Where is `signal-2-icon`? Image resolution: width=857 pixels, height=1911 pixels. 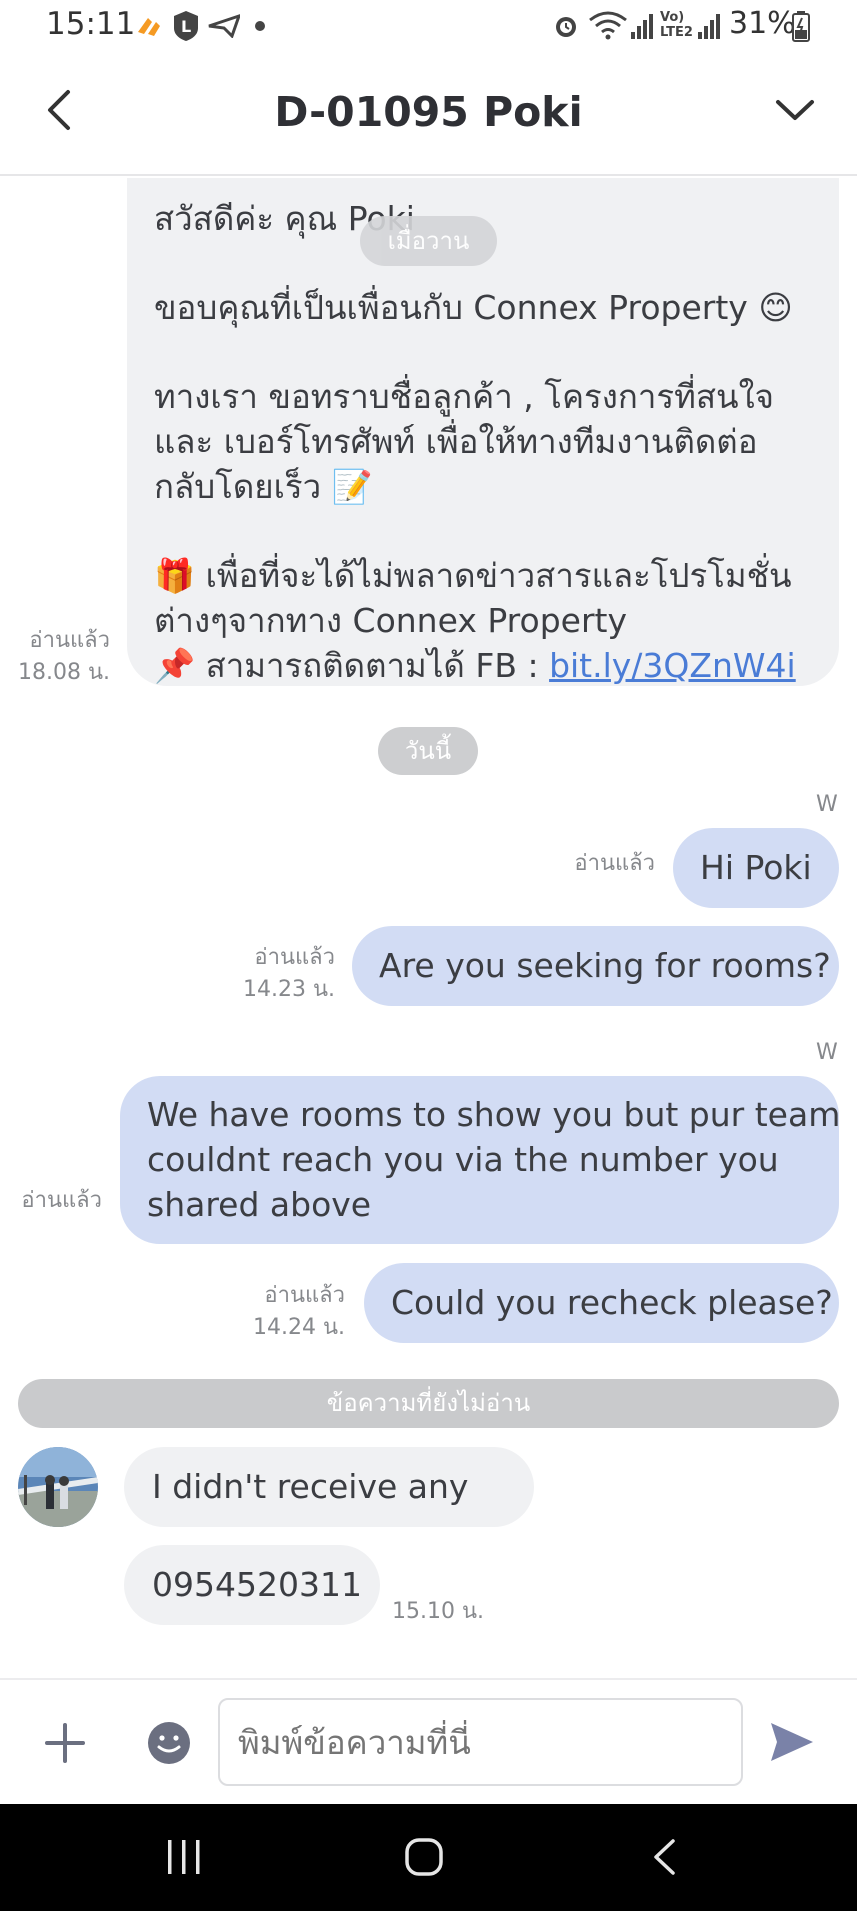 signal-2-icon is located at coordinates (709, 26).